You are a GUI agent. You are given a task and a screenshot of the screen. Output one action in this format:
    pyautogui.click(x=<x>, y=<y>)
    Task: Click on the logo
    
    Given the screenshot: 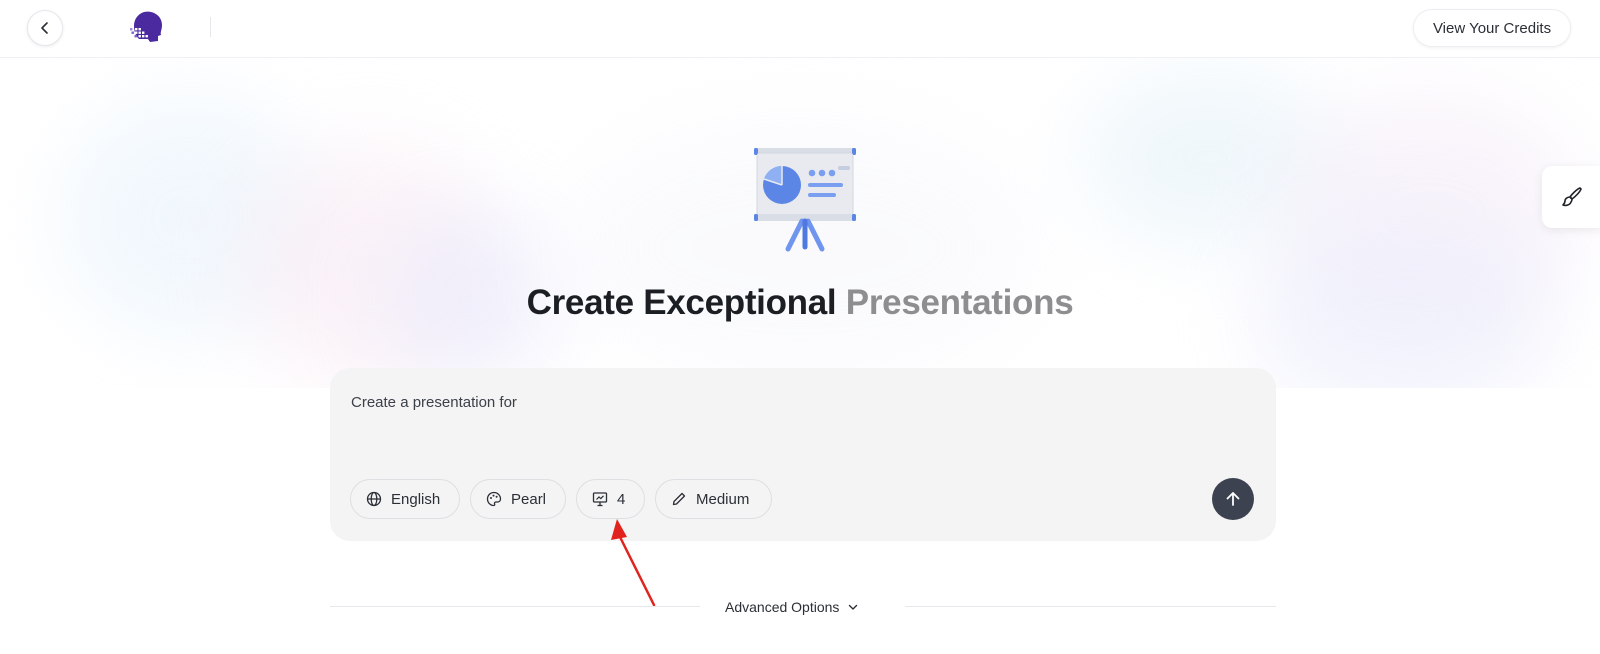 What is the action you would take?
    pyautogui.click(x=148, y=27)
    